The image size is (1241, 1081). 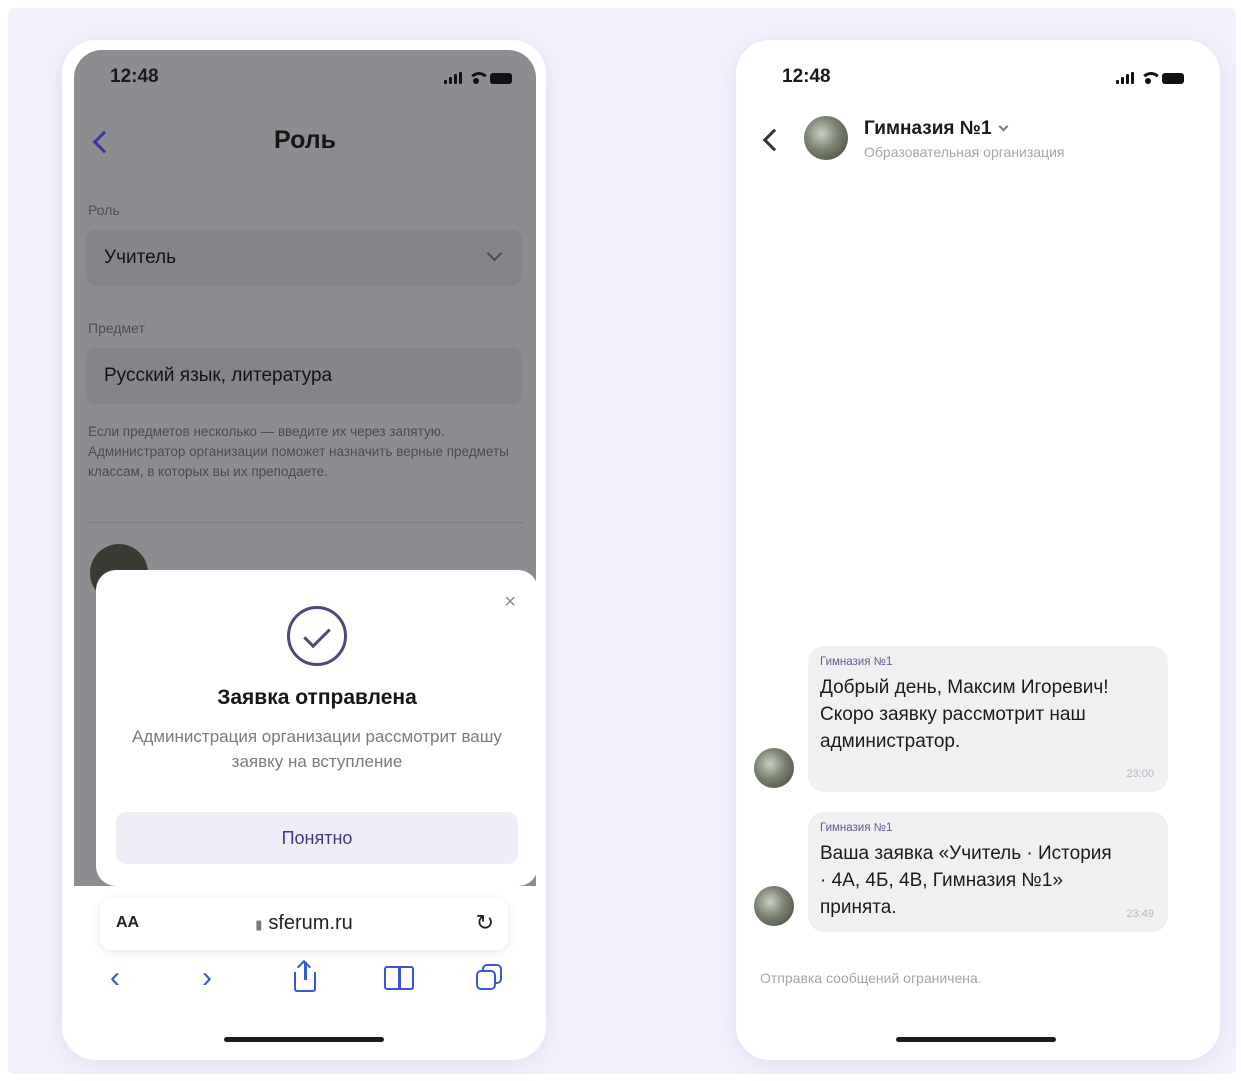 I want to click on chevron-down-icon, so click(x=1003, y=126).